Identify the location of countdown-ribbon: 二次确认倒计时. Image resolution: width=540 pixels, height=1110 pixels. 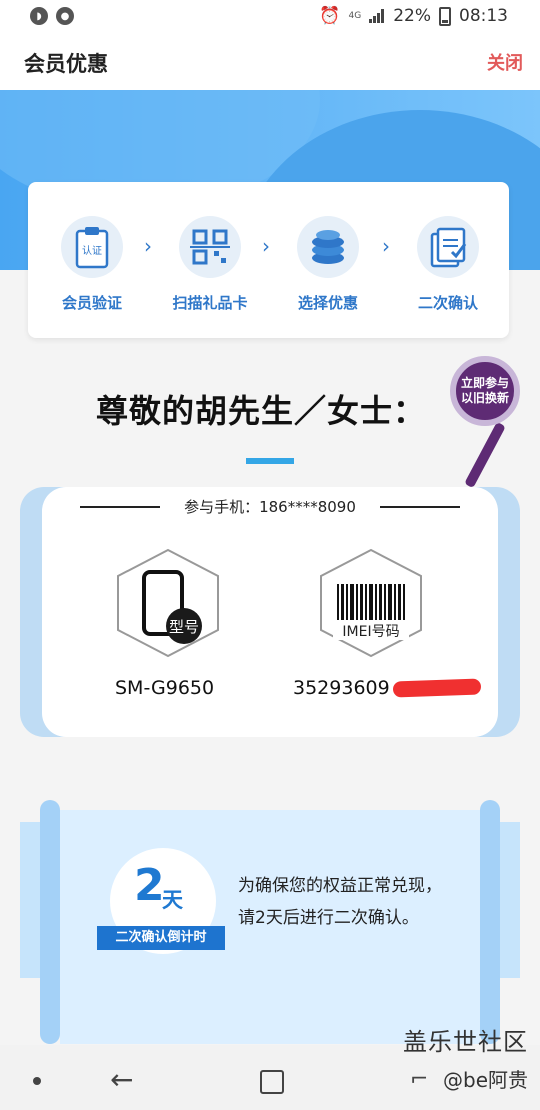
(161, 940).